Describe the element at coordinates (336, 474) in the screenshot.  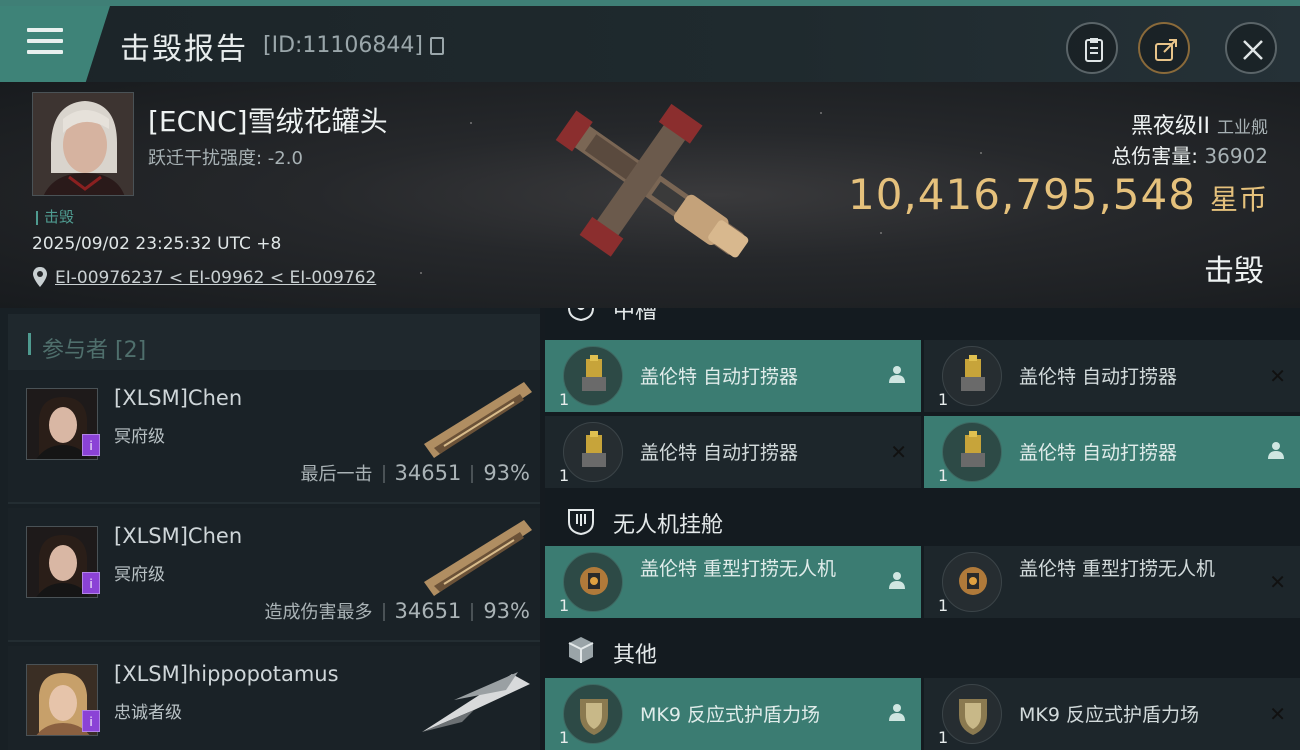
I see `participant-tag: 最后一击` at that location.